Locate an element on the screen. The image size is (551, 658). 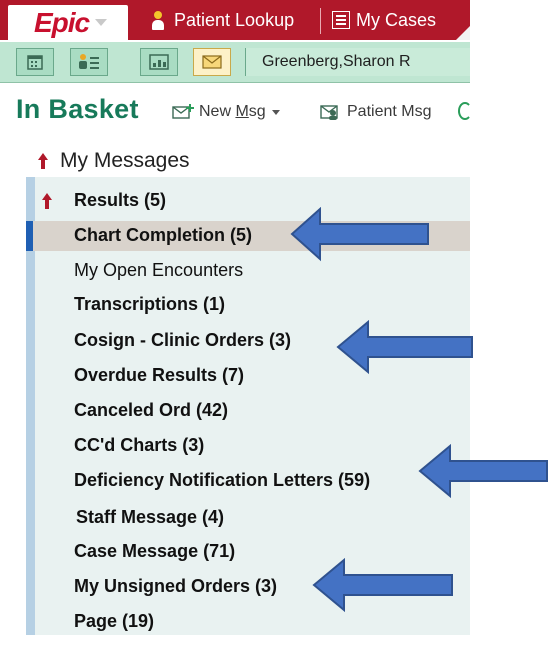
my-cases-label: My Cases is located at coordinates (396, 19).